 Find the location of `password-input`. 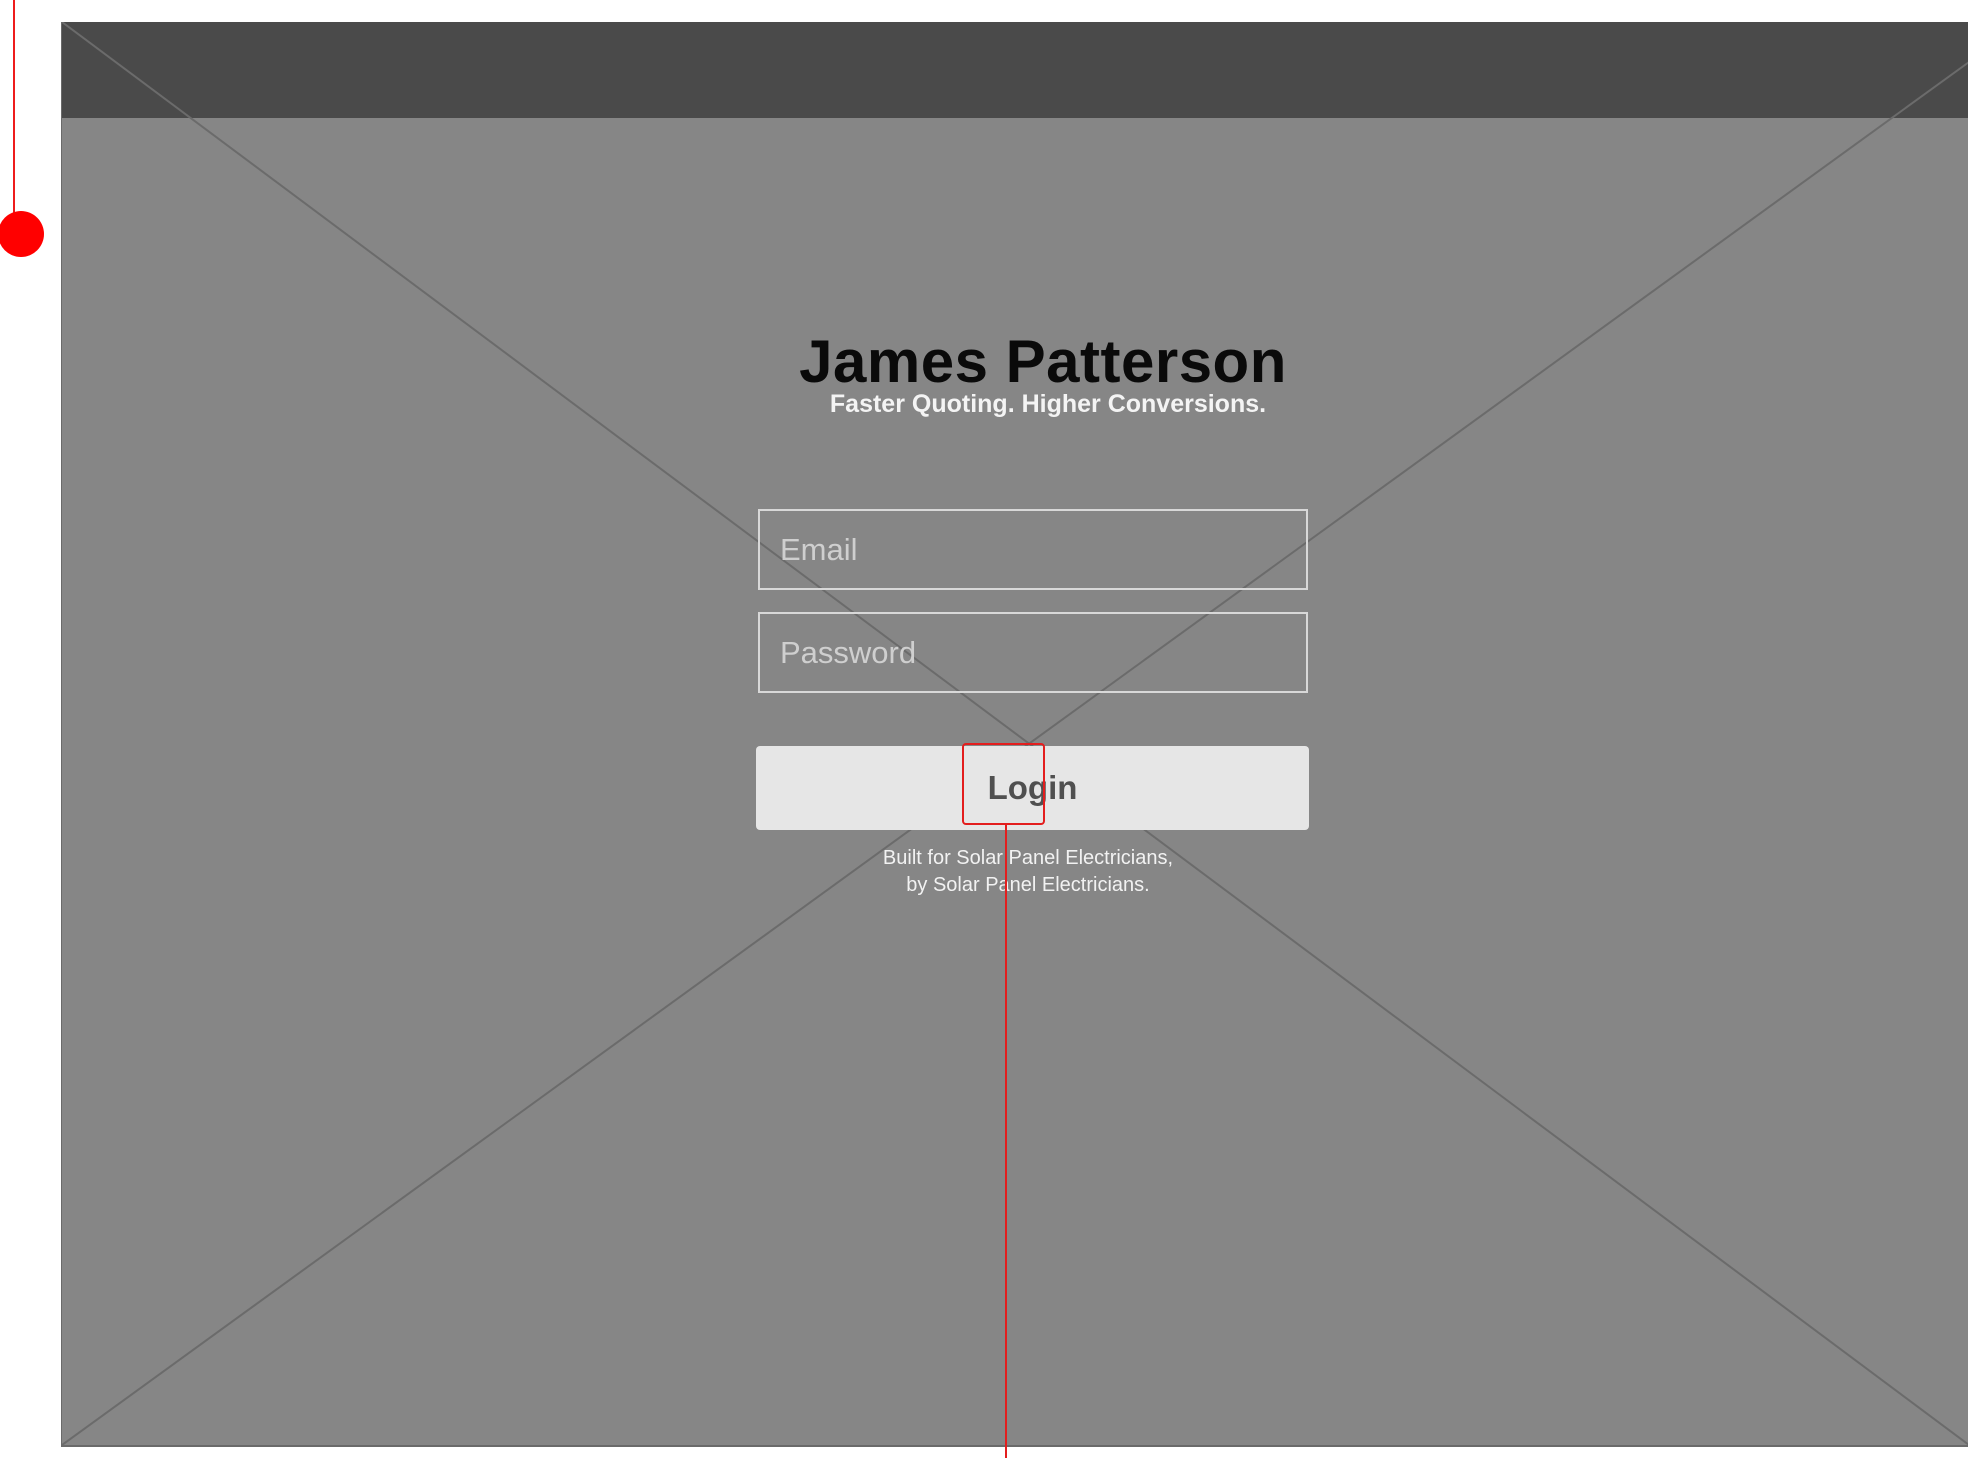

password-input is located at coordinates (1033, 652).